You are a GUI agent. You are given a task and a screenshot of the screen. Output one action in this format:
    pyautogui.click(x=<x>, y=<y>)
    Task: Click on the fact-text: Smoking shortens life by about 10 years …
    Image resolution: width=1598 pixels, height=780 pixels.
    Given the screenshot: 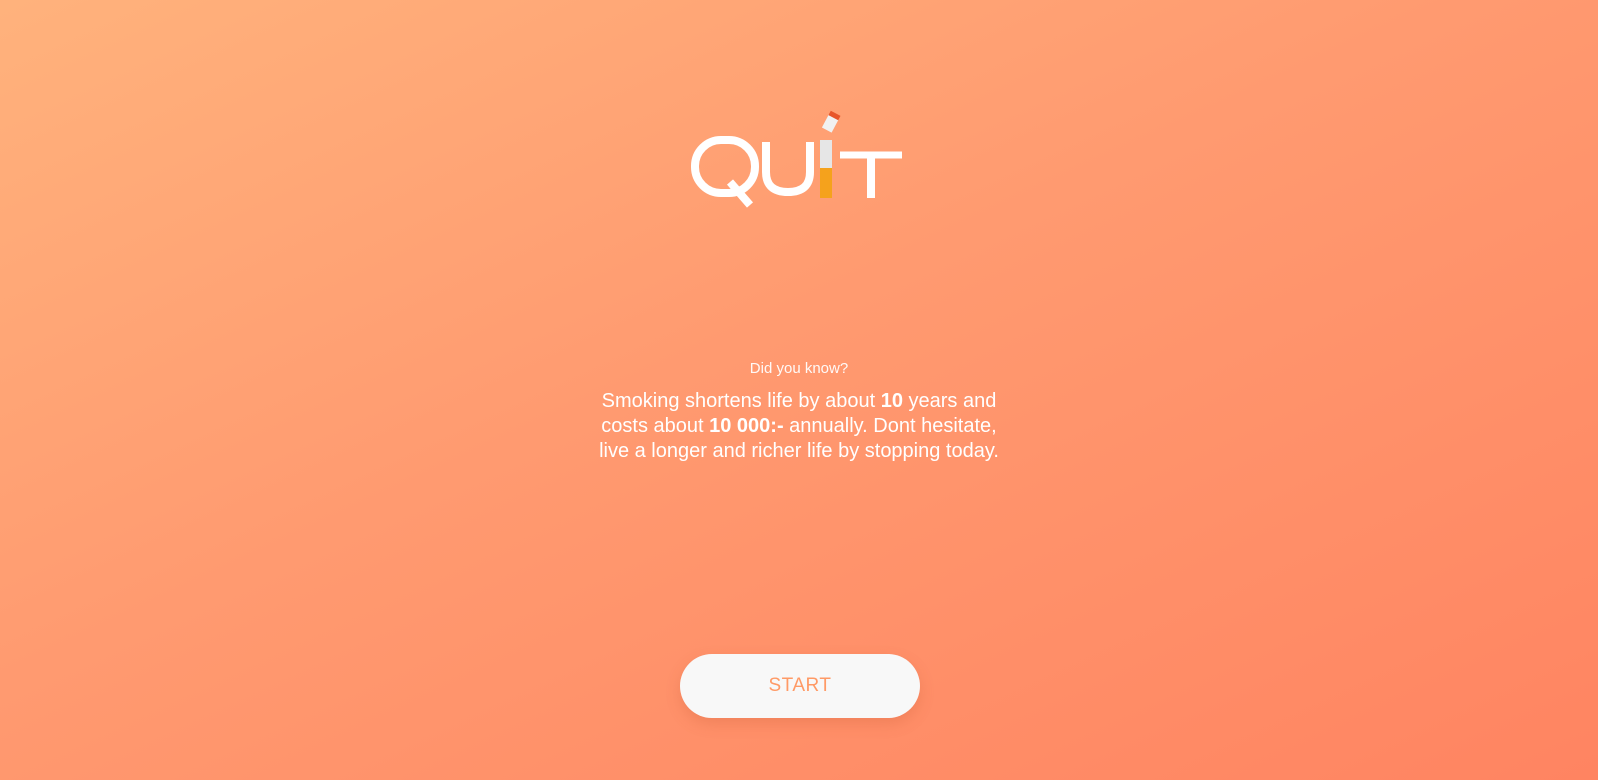 What is the action you would take?
    pyautogui.click(x=799, y=426)
    